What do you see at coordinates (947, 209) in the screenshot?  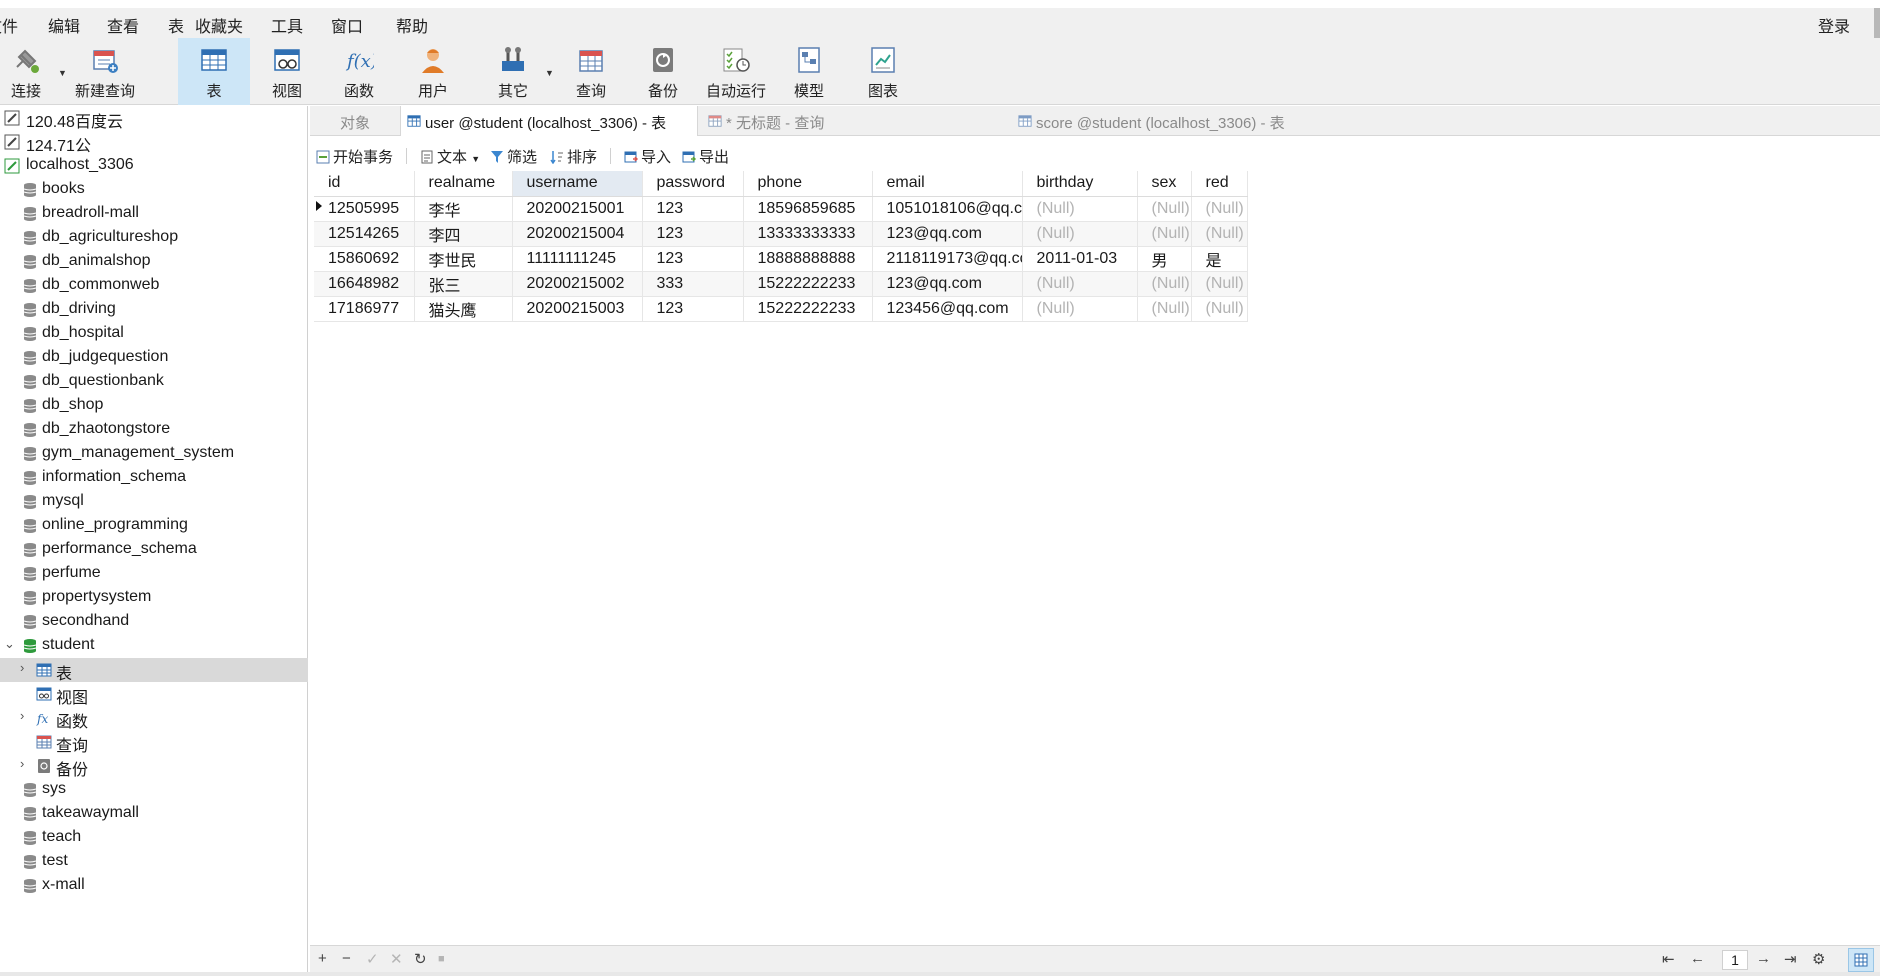 I see `cell-email: 1051018106@qq.co` at bounding box center [947, 209].